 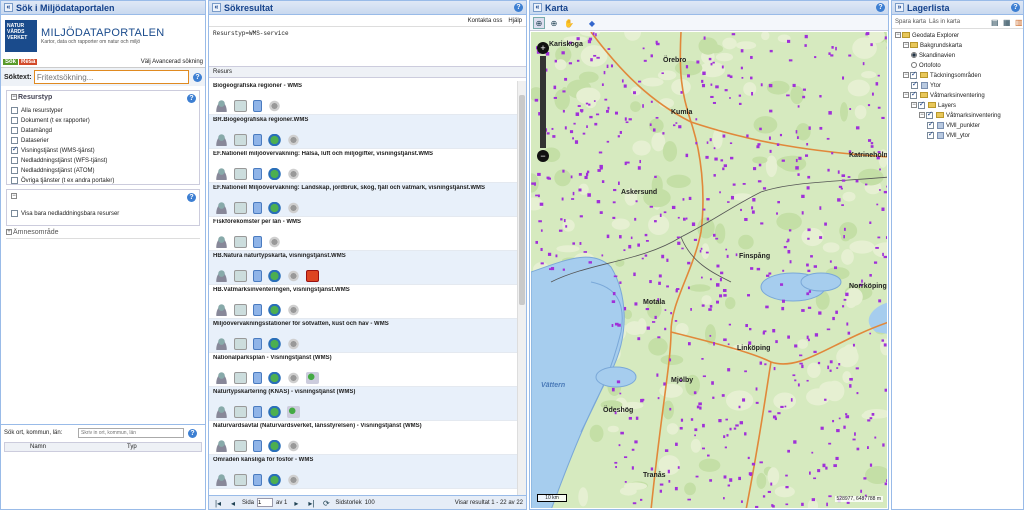 I want to click on page-input, so click(x=265, y=502).